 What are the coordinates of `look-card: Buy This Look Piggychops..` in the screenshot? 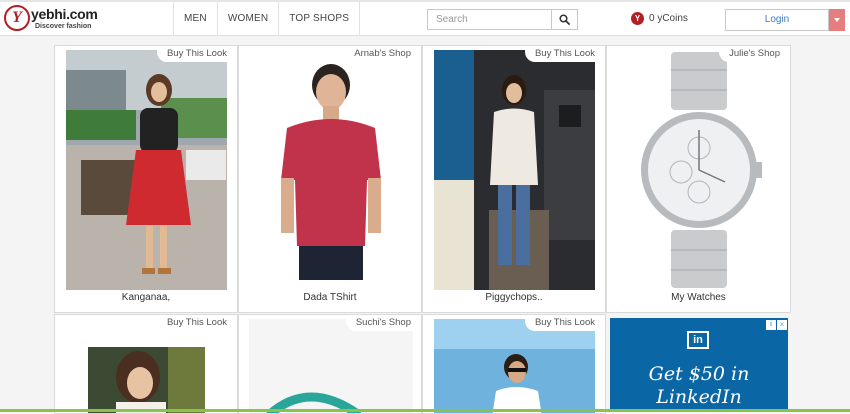 It's located at (514, 179).